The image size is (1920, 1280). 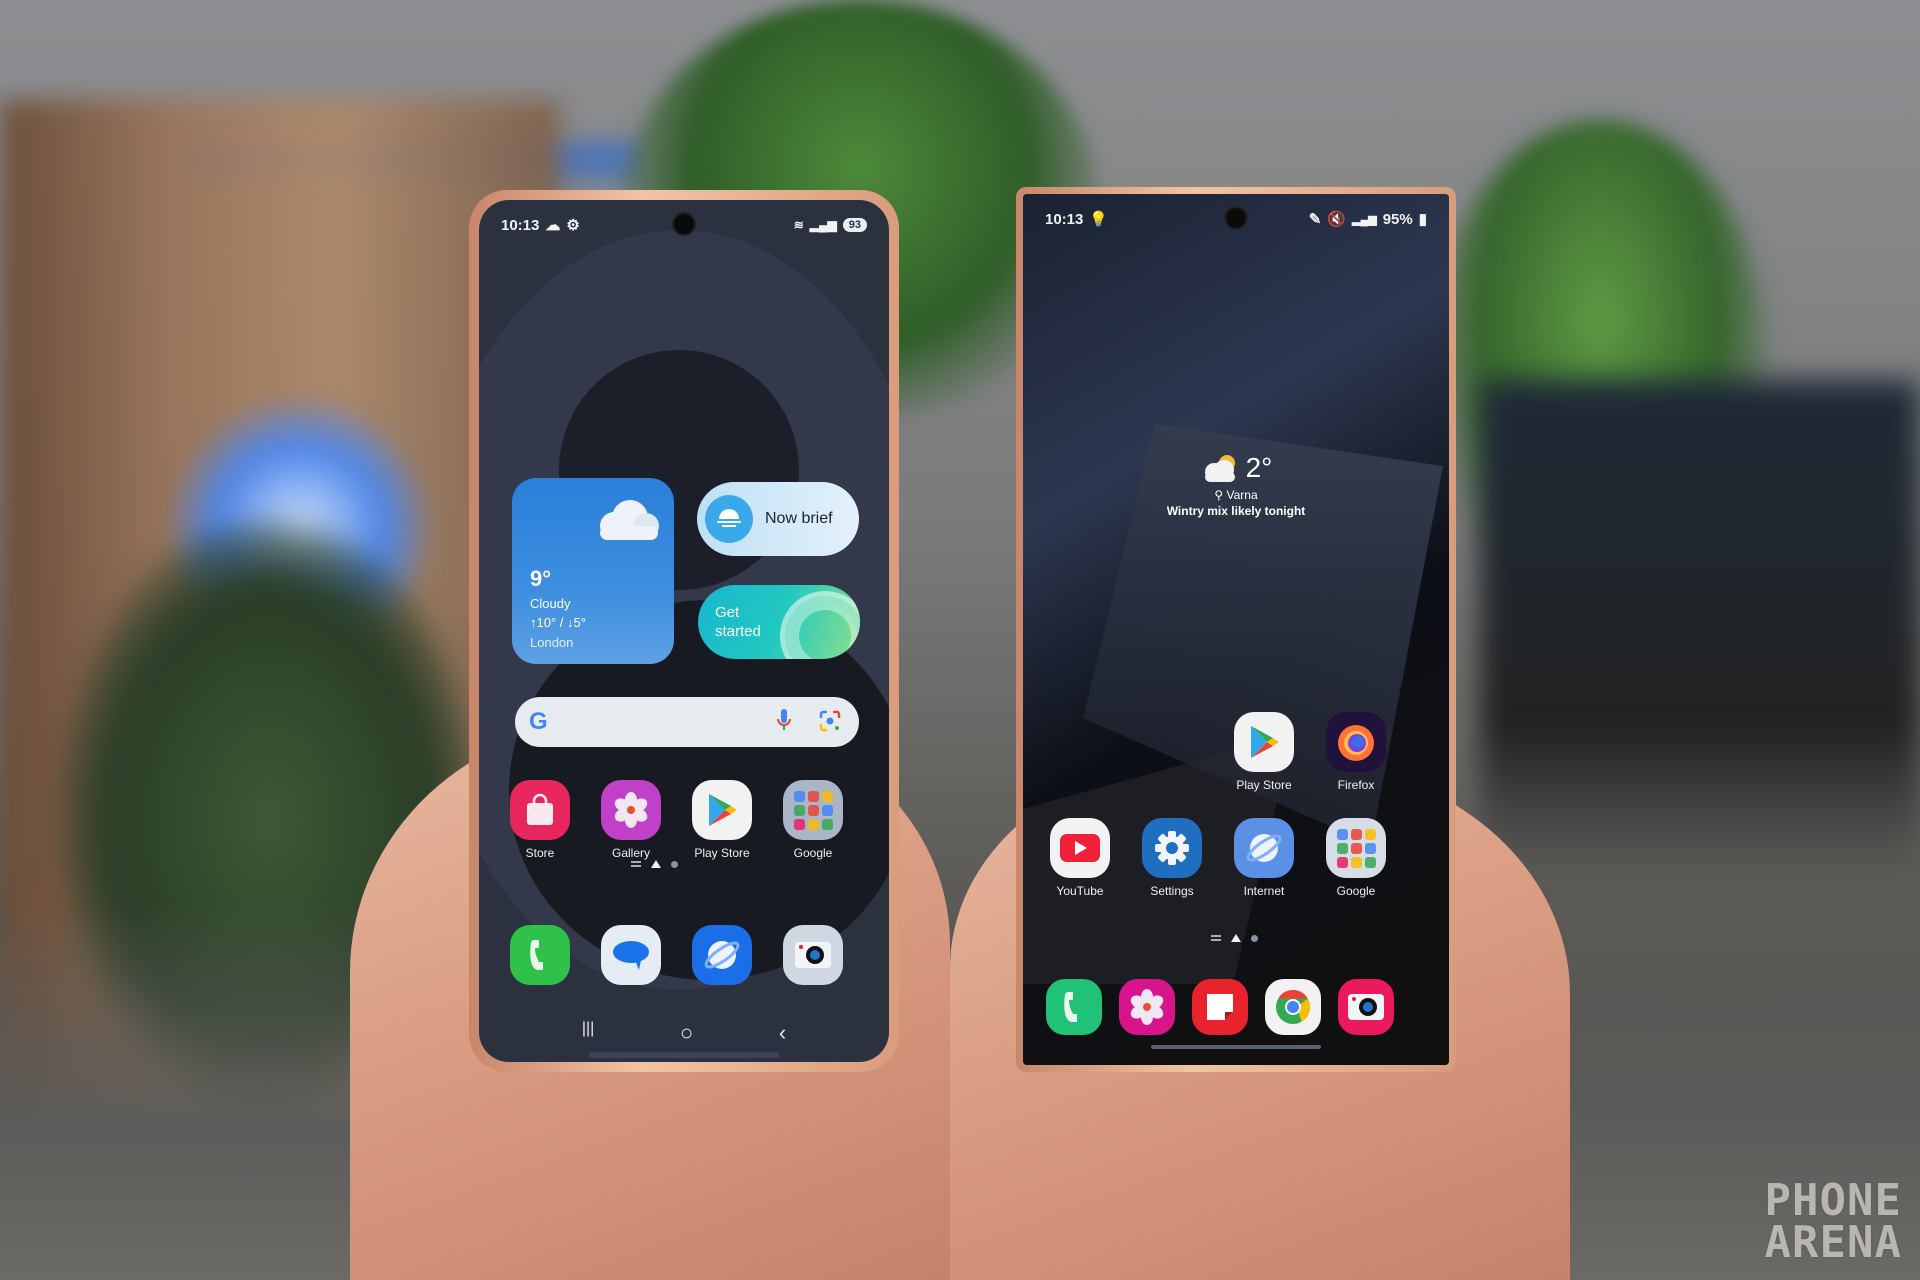 I want to click on battery-badge: 93, so click(x=854, y=225).